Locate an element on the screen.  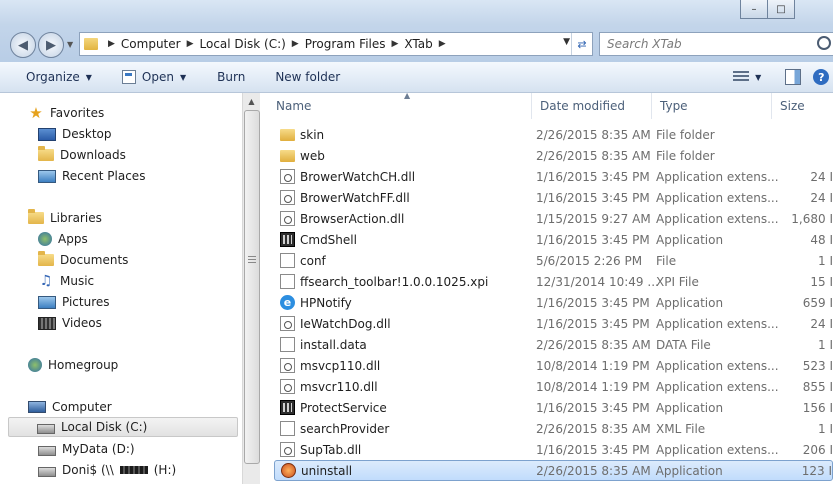
maximize-button: □ is located at coordinates (781, 9).